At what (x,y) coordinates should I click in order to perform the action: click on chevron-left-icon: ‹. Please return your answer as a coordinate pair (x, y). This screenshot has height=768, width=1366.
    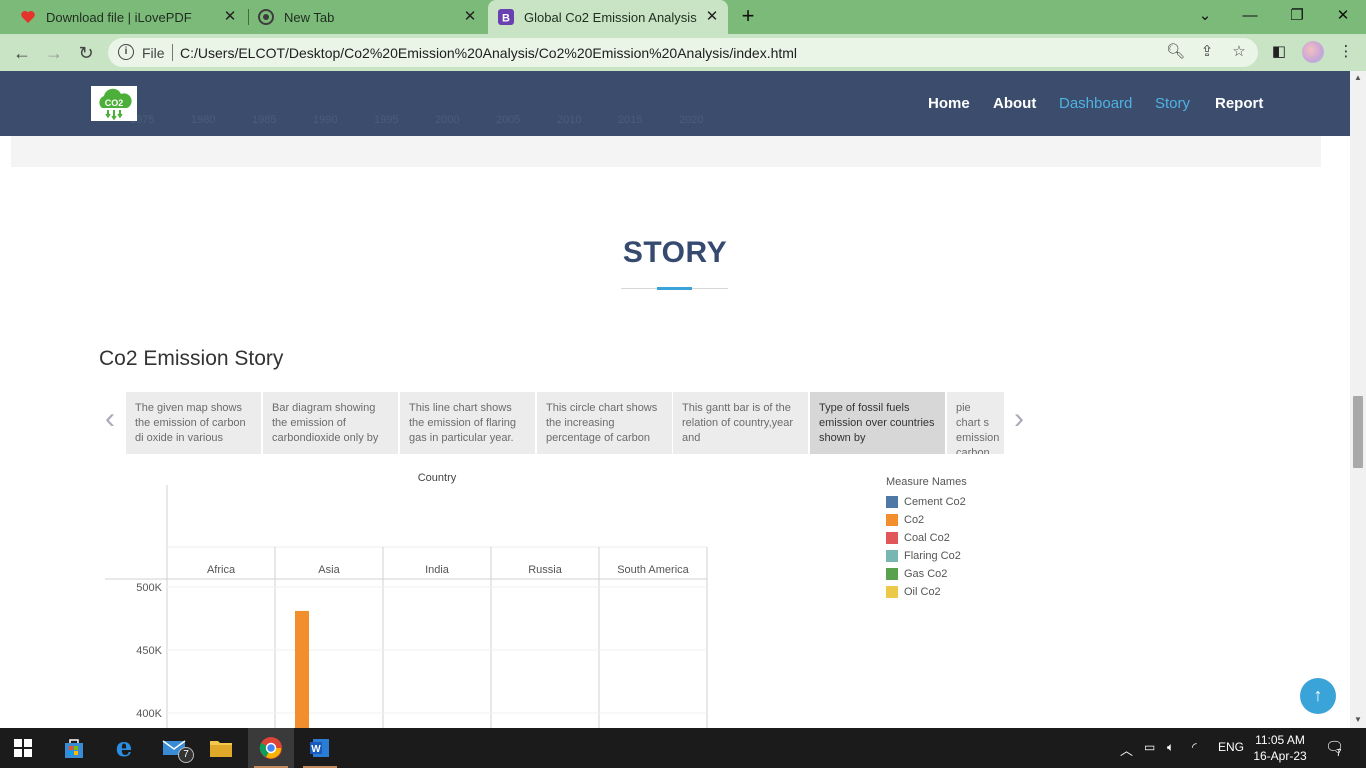
    Looking at the image, I should click on (110, 419).